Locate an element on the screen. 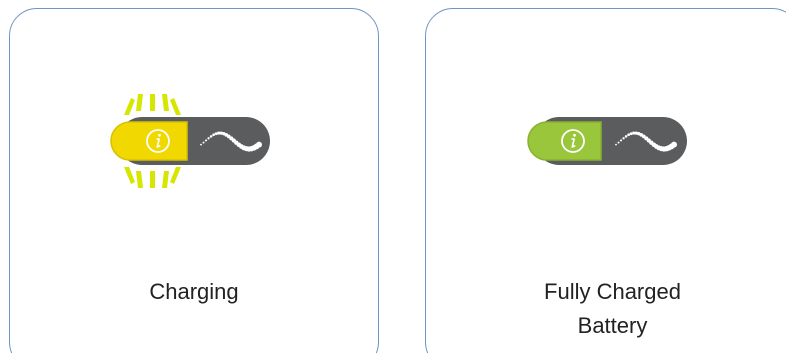 The height and width of the screenshot is (353, 786). fully-charged-indicator is located at coordinates (607, 141).